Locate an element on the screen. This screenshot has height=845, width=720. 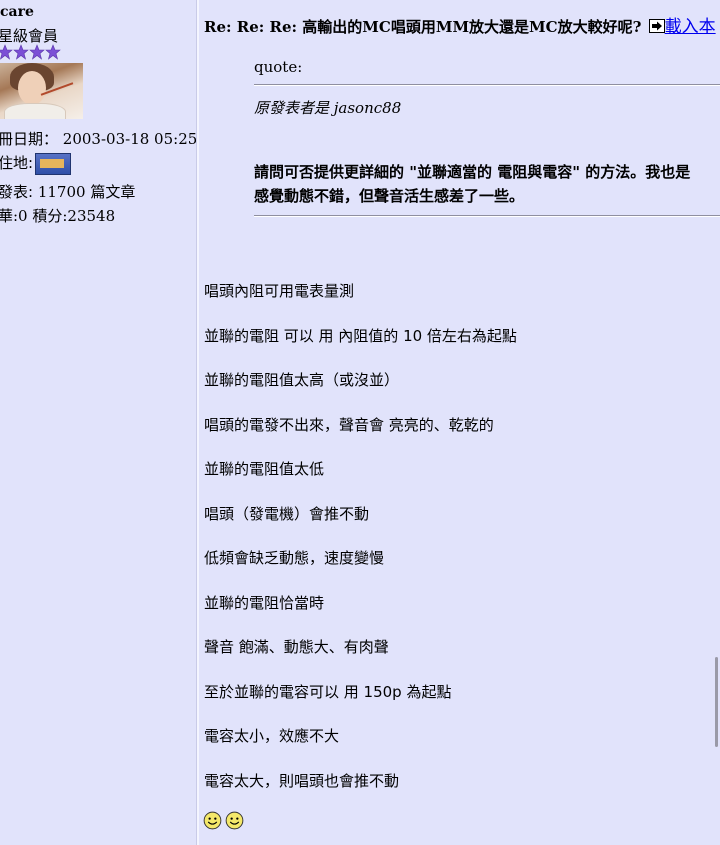
quote-line: 請問可否提供更詳細的 "並聯適當的 電阻與電容" 的方法。我也是 is located at coordinates (472, 172).